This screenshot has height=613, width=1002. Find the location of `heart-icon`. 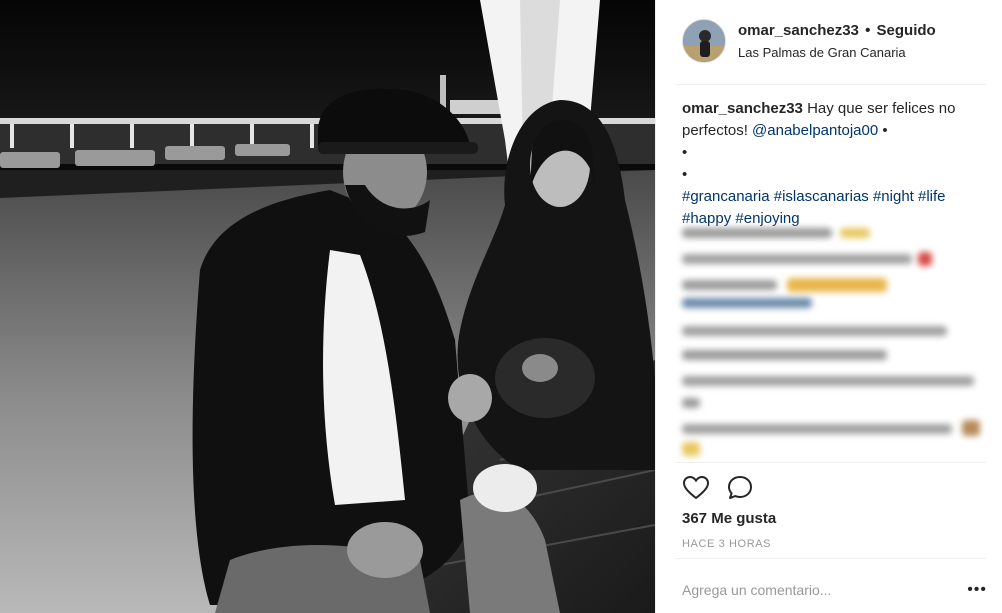

heart-icon is located at coordinates (696, 488).